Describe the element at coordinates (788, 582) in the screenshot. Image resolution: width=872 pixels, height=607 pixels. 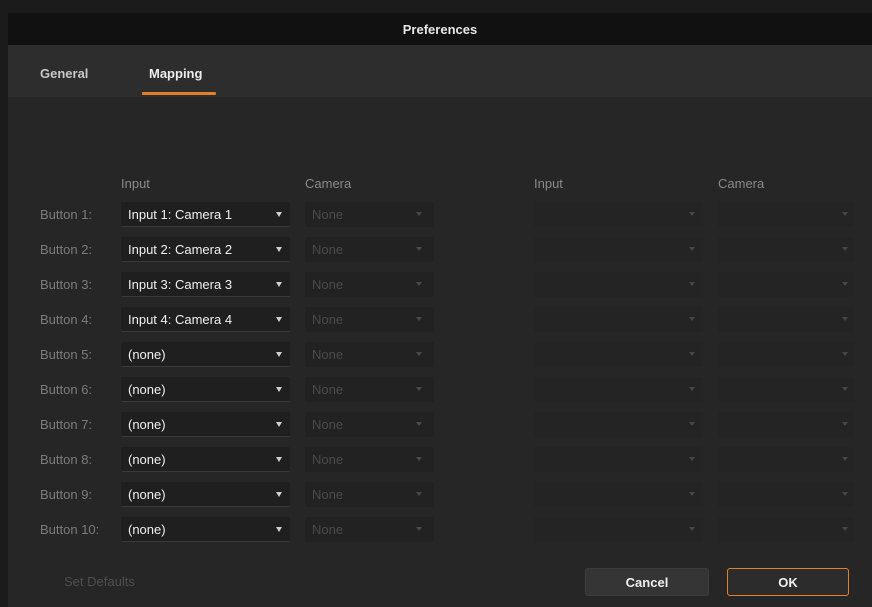
I see `ok-button: OK` at that location.